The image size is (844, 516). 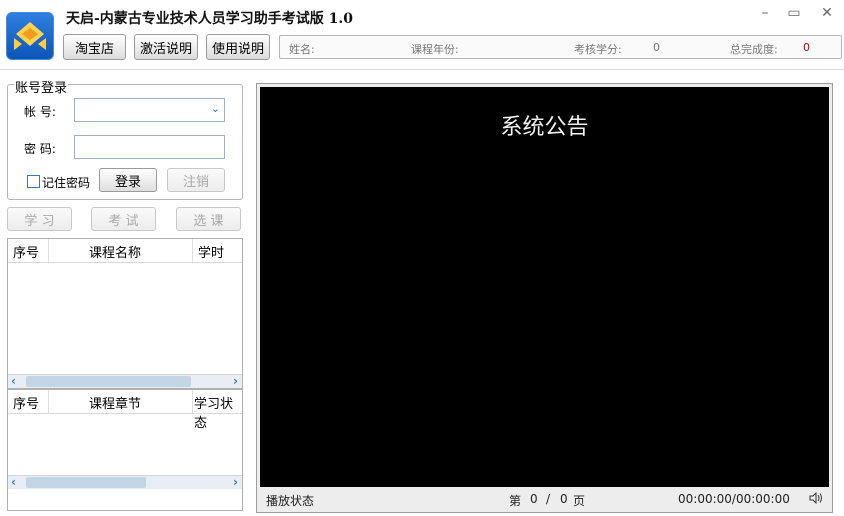 What do you see at coordinates (598, 49) in the screenshot?
I see `credit-label: 考核学分:` at bounding box center [598, 49].